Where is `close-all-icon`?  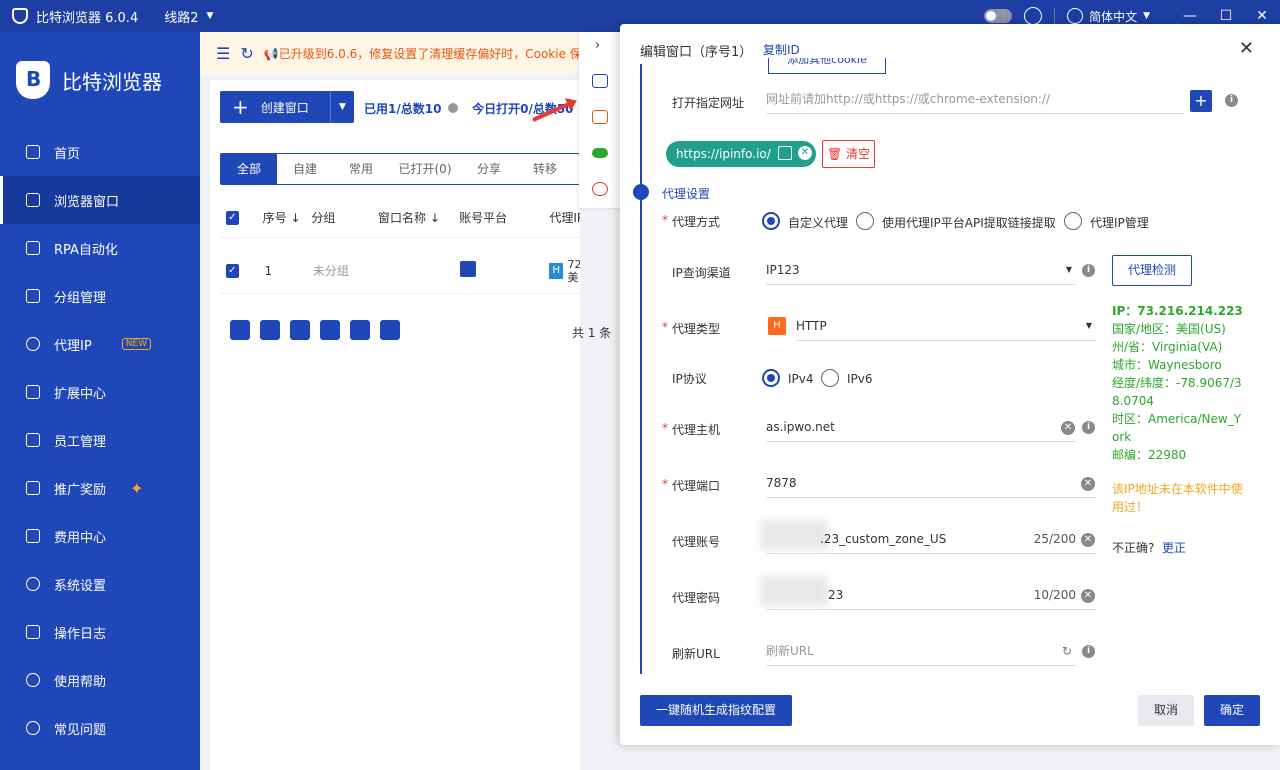
close-all-icon is located at coordinates (270, 330).